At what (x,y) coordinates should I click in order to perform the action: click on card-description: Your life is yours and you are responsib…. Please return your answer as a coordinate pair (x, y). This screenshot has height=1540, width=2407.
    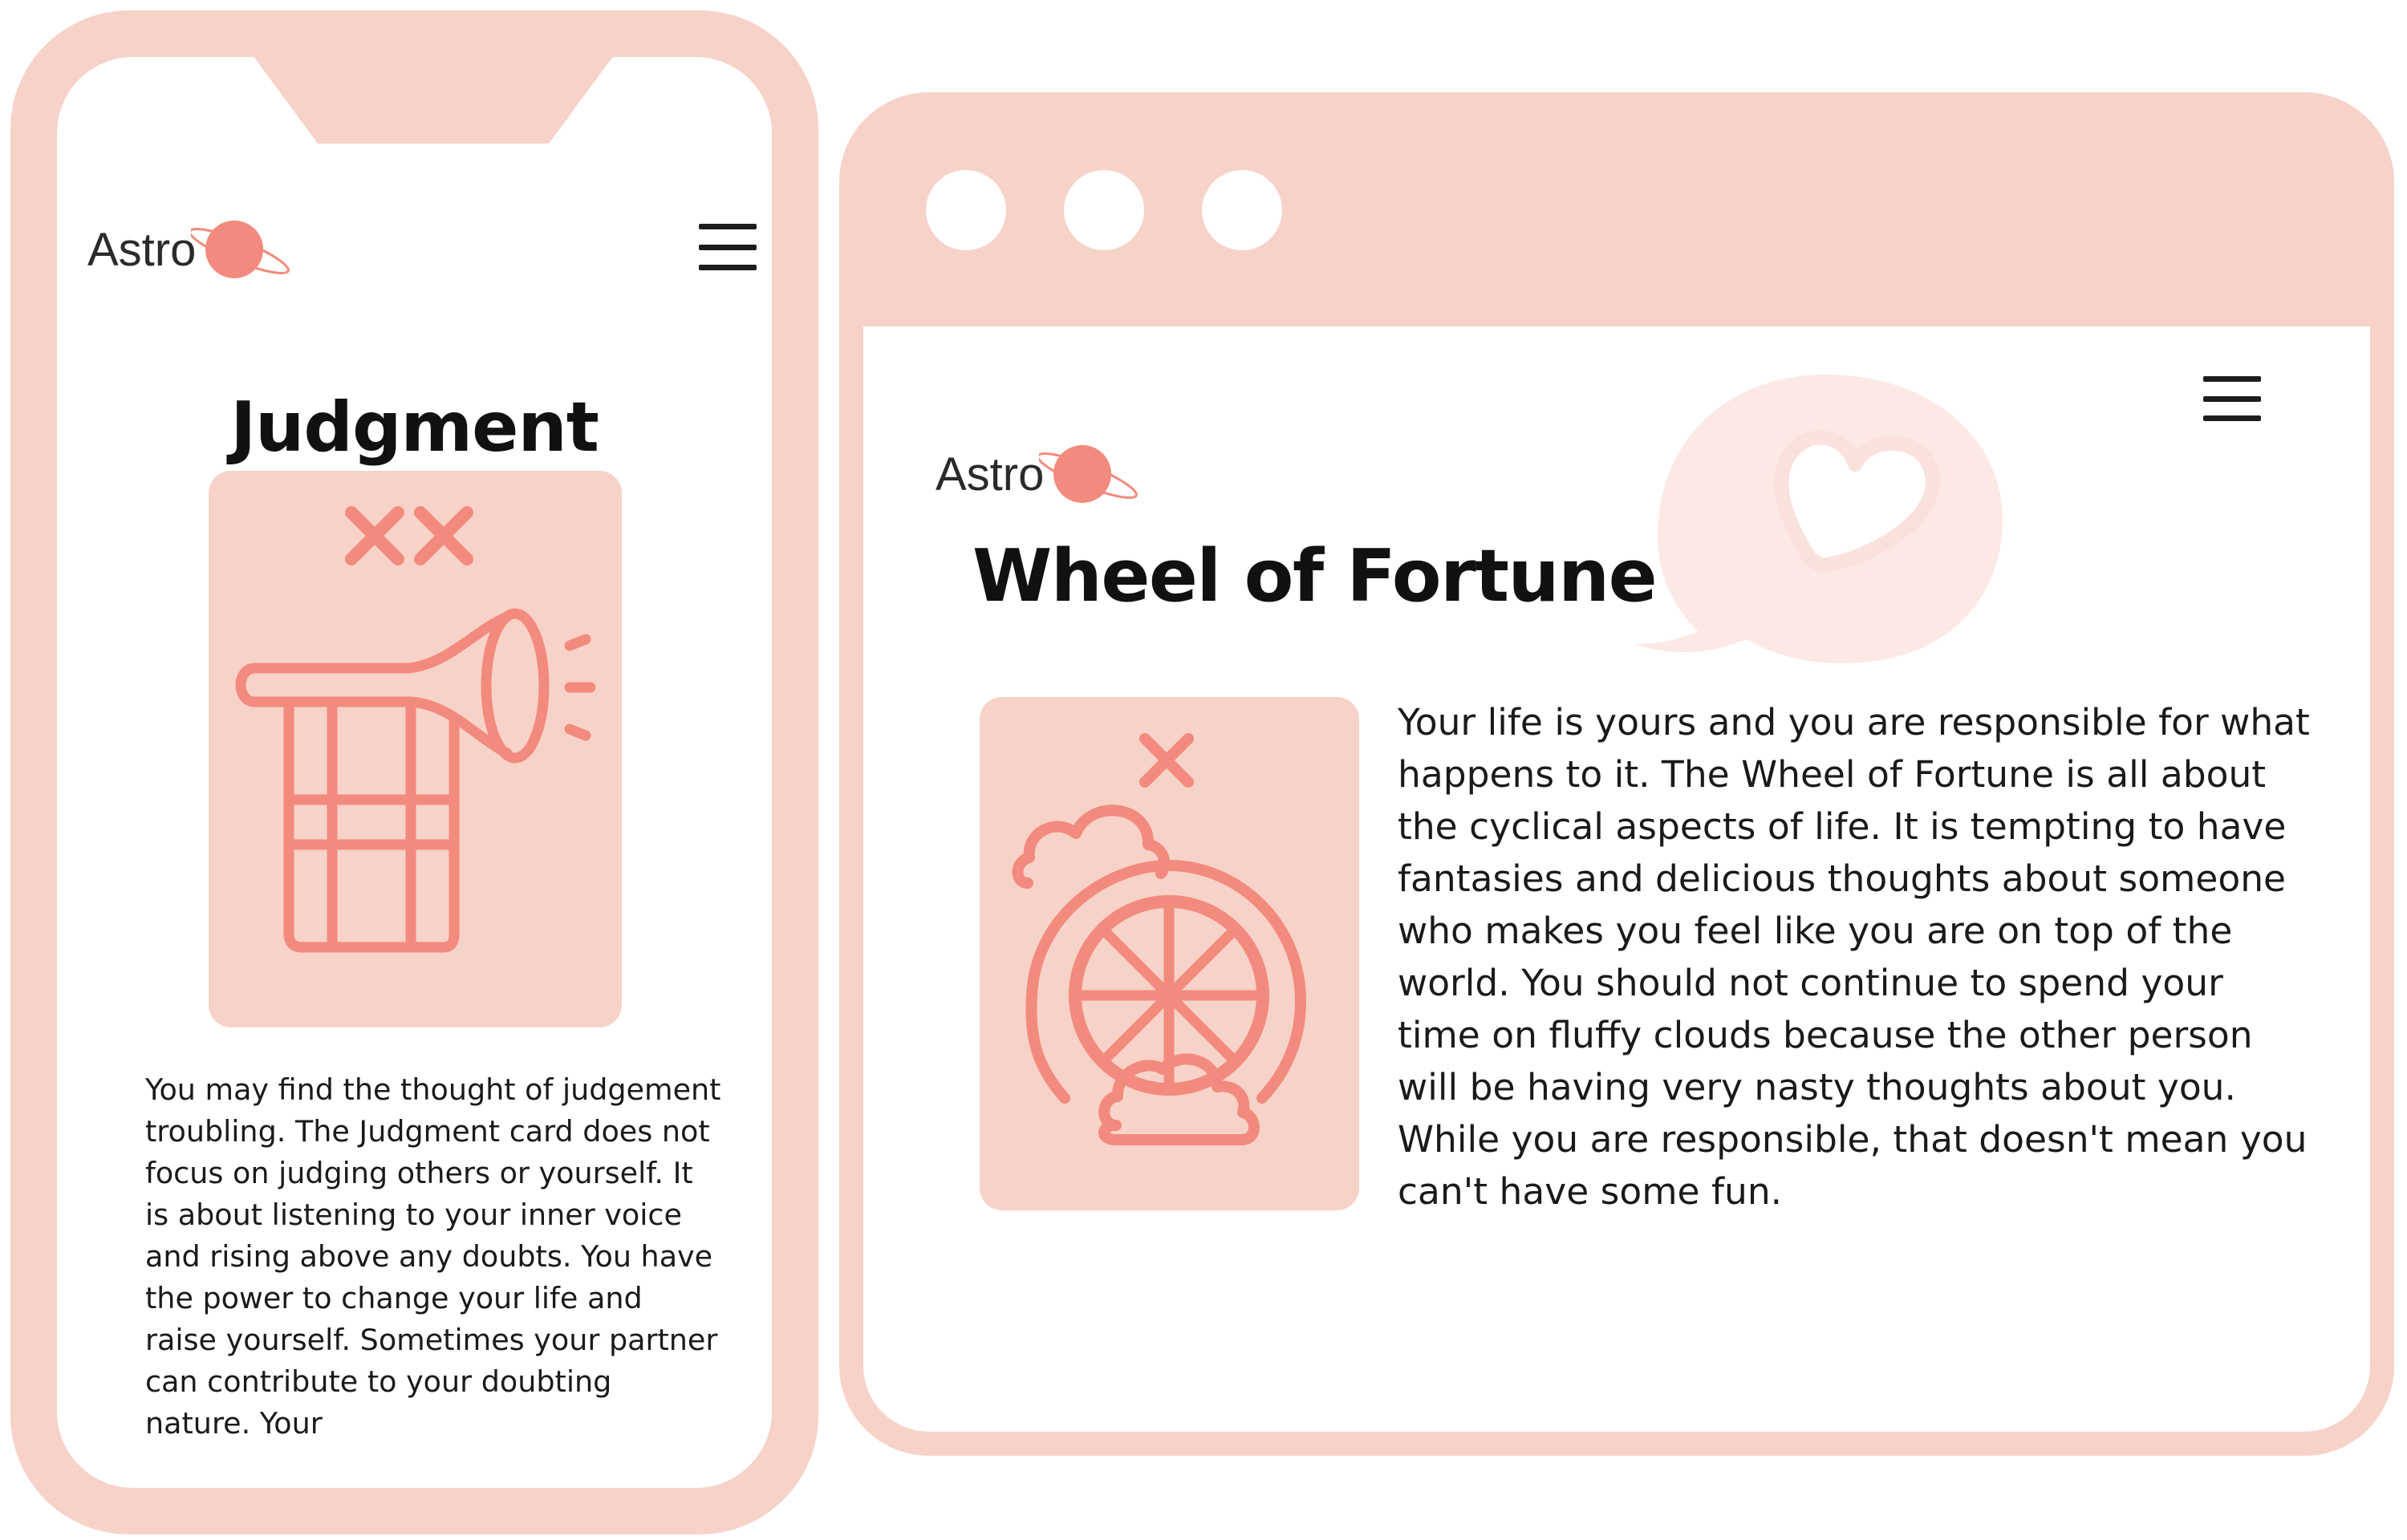
    Looking at the image, I should click on (1854, 957).